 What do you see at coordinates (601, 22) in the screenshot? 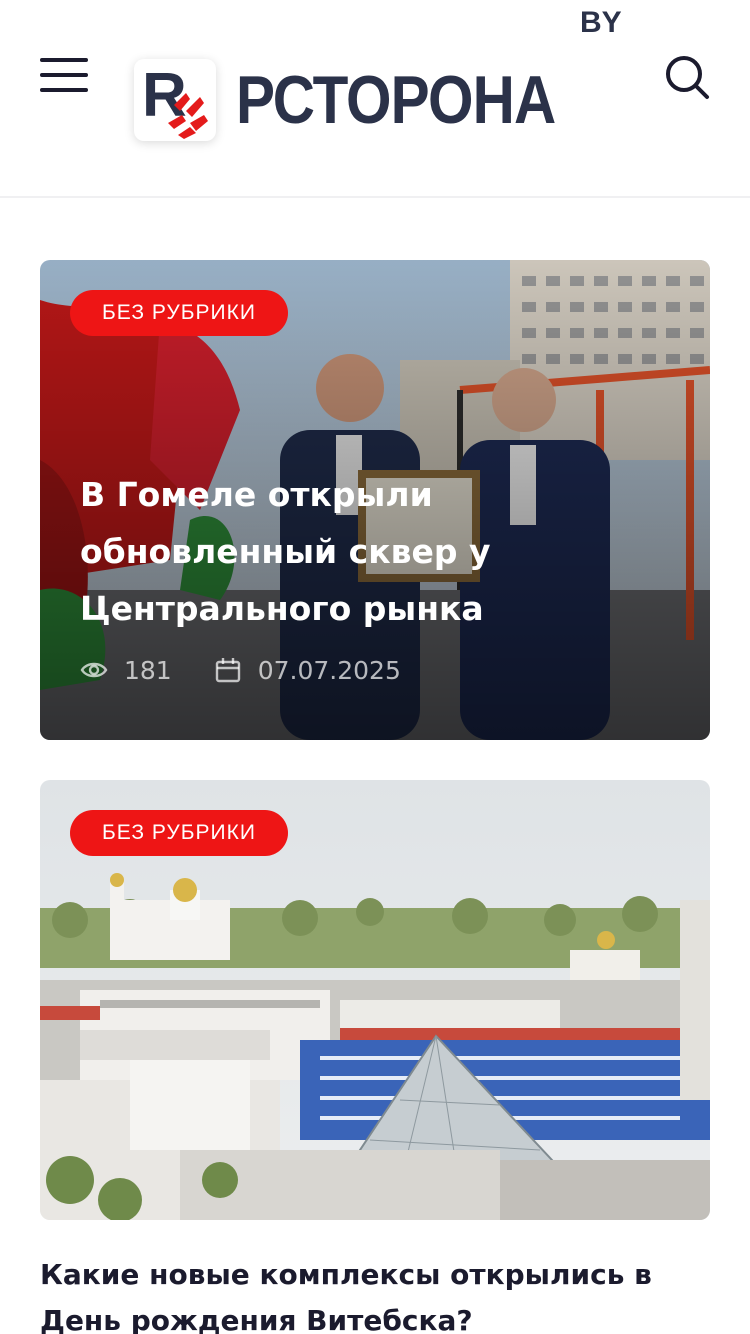
I see `logo-domain-suffix: BY` at bounding box center [601, 22].